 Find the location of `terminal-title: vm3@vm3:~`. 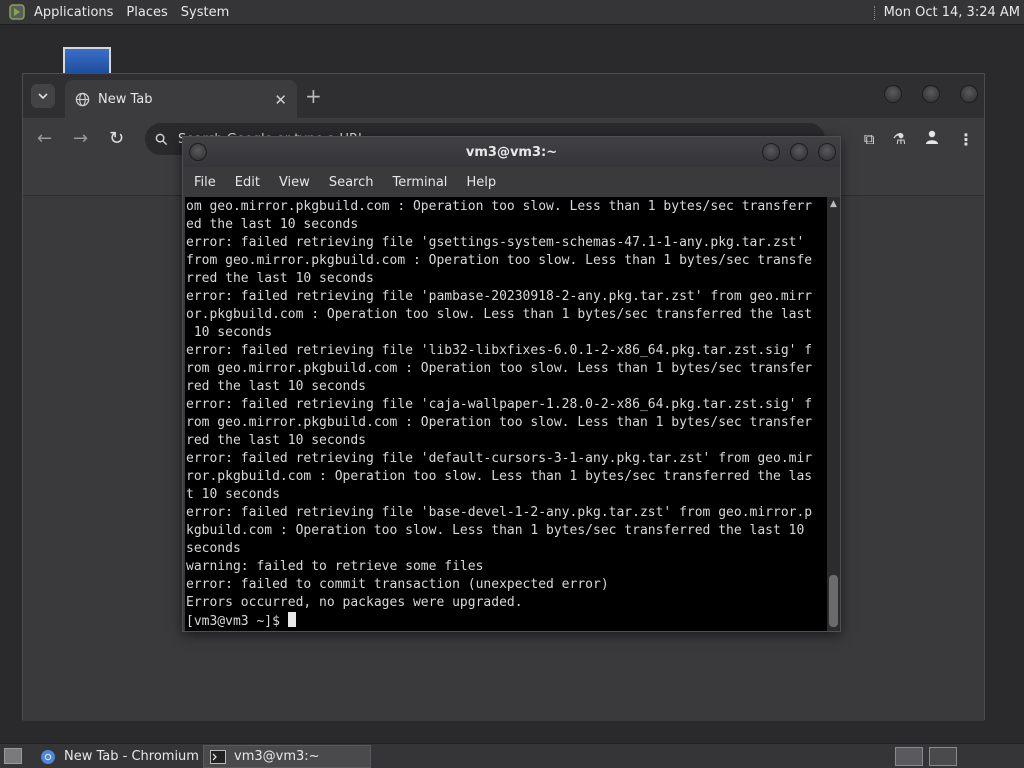

terminal-title: vm3@vm3:~ is located at coordinates (511, 152).